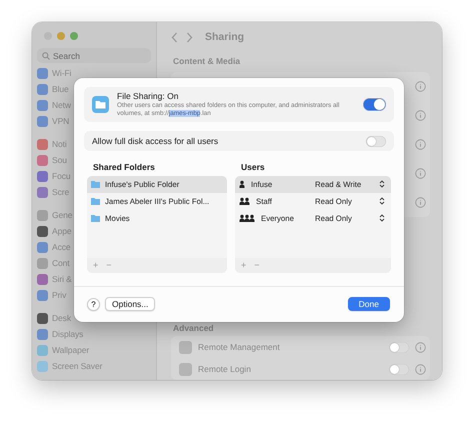  What do you see at coordinates (61, 176) in the screenshot?
I see `sidebar-item: Focu` at bounding box center [61, 176].